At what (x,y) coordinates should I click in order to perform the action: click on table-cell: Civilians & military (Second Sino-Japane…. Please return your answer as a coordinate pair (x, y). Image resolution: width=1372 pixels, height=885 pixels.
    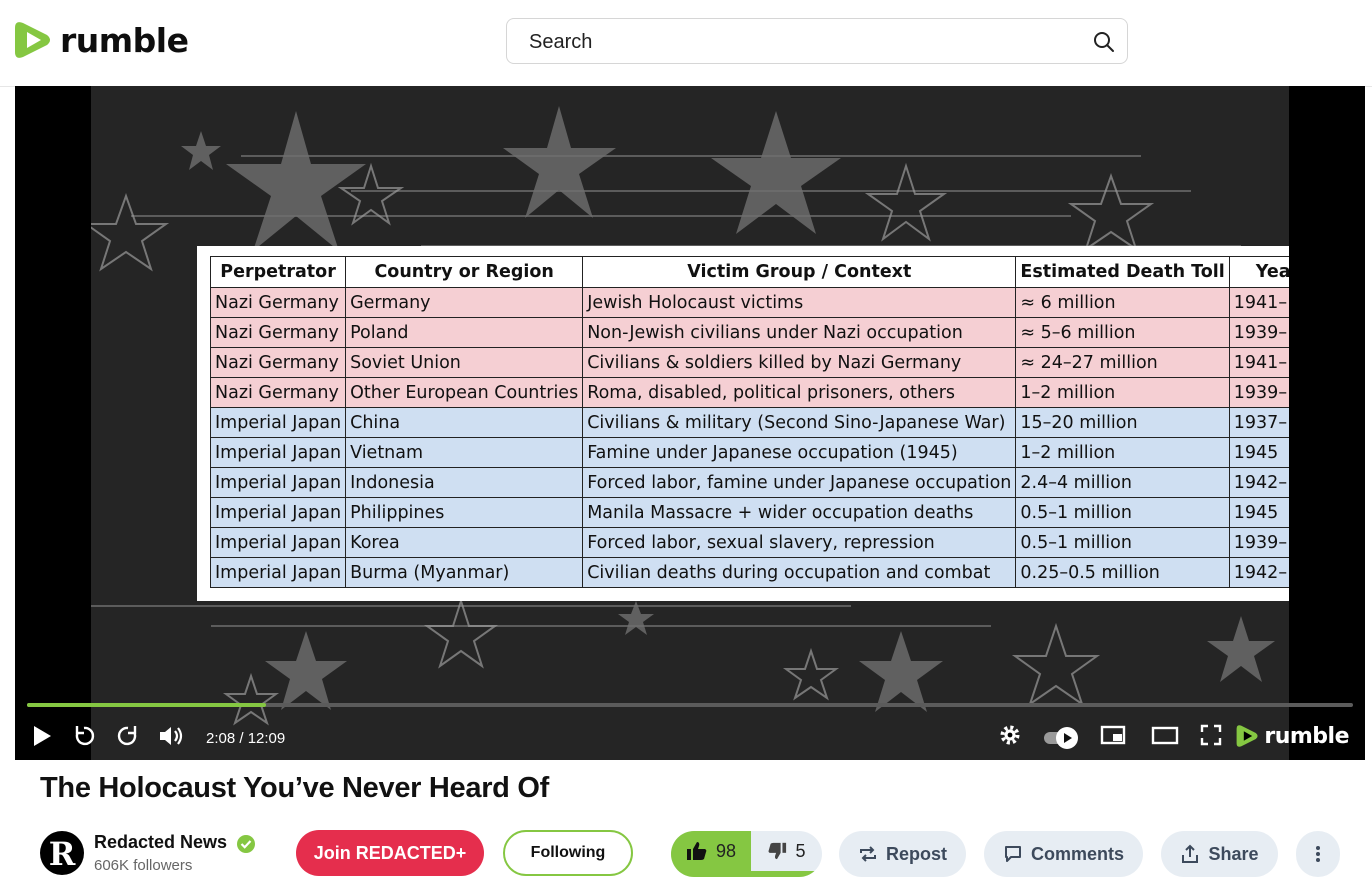
    Looking at the image, I should click on (799, 422).